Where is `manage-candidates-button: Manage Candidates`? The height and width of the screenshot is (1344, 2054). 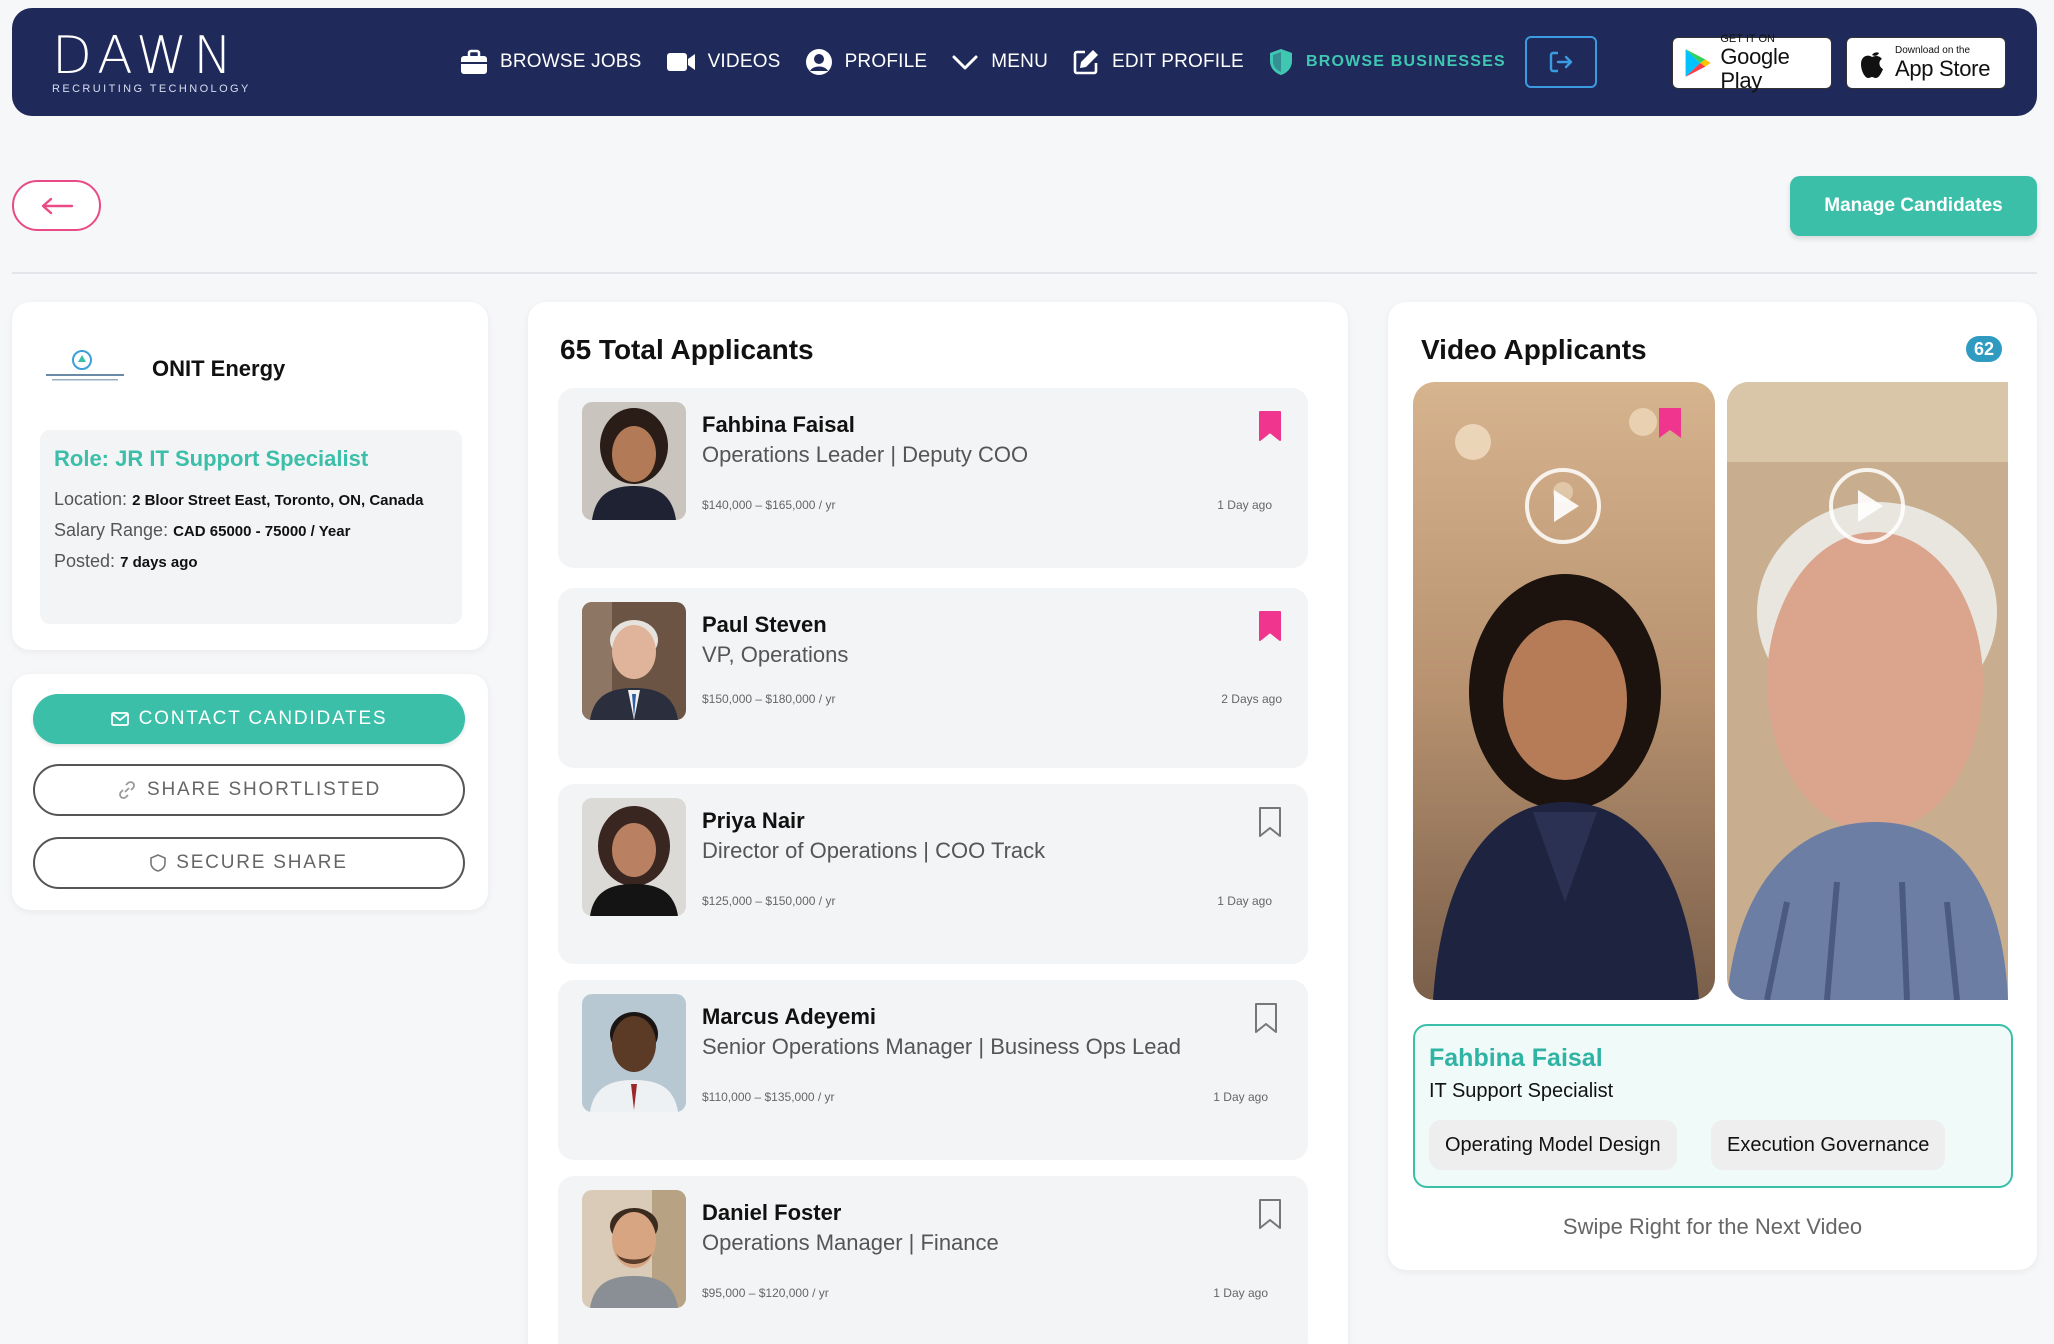
manage-candidates-button: Manage Candidates is located at coordinates (1913, 206).